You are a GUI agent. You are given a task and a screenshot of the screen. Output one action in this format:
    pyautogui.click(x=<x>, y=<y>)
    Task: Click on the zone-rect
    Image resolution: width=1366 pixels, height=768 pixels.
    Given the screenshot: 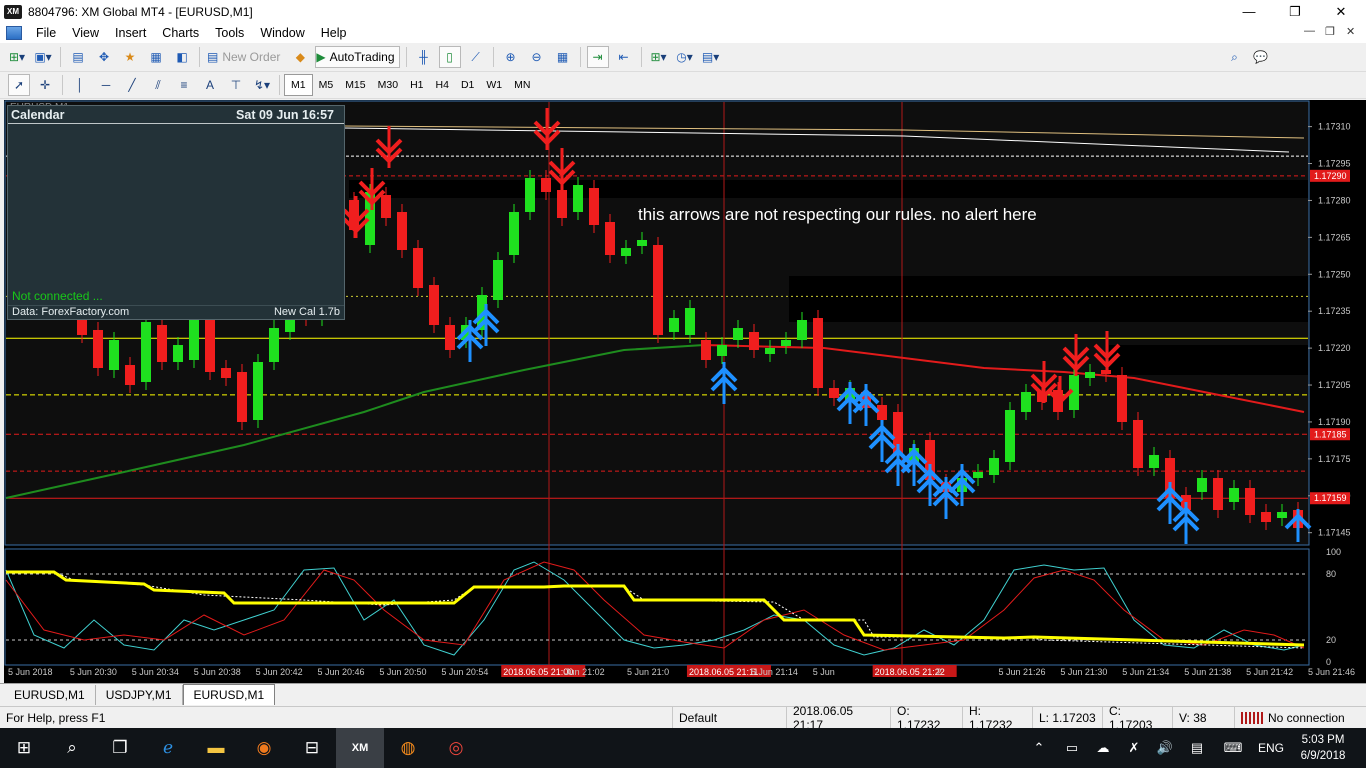 What is the action you would take?
    pyautogui.click(x=828, y=189)
    